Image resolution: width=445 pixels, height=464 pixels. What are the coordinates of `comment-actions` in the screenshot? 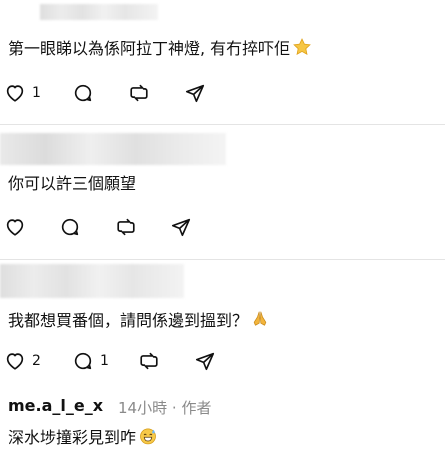 It's located at (97, 227).